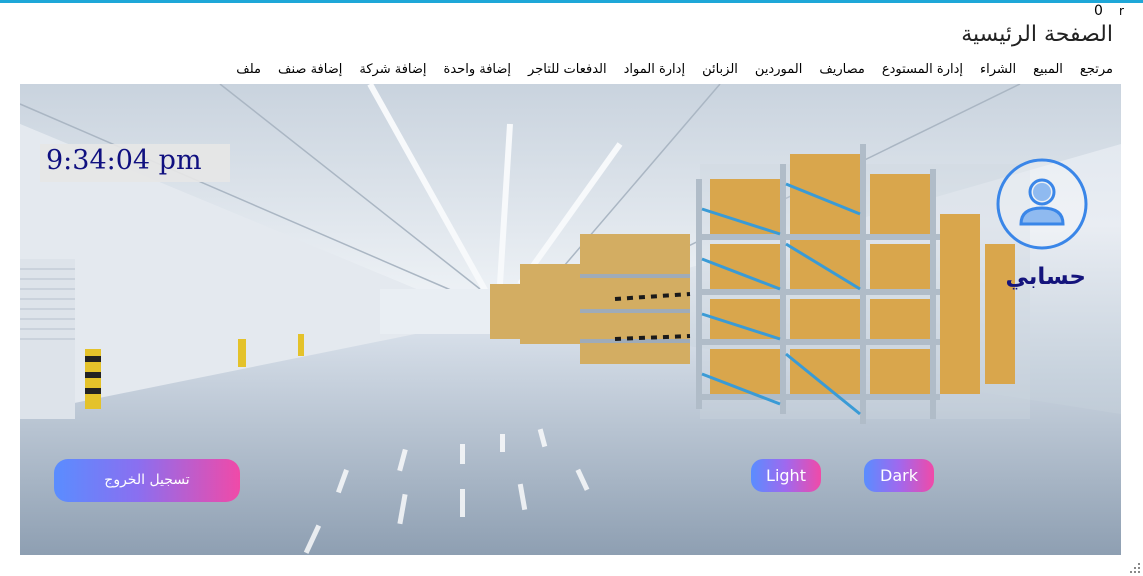  Describe the element at coordinates (842, 72) in the screenshot. I see `menu-expenses: مصاريف` at that location.